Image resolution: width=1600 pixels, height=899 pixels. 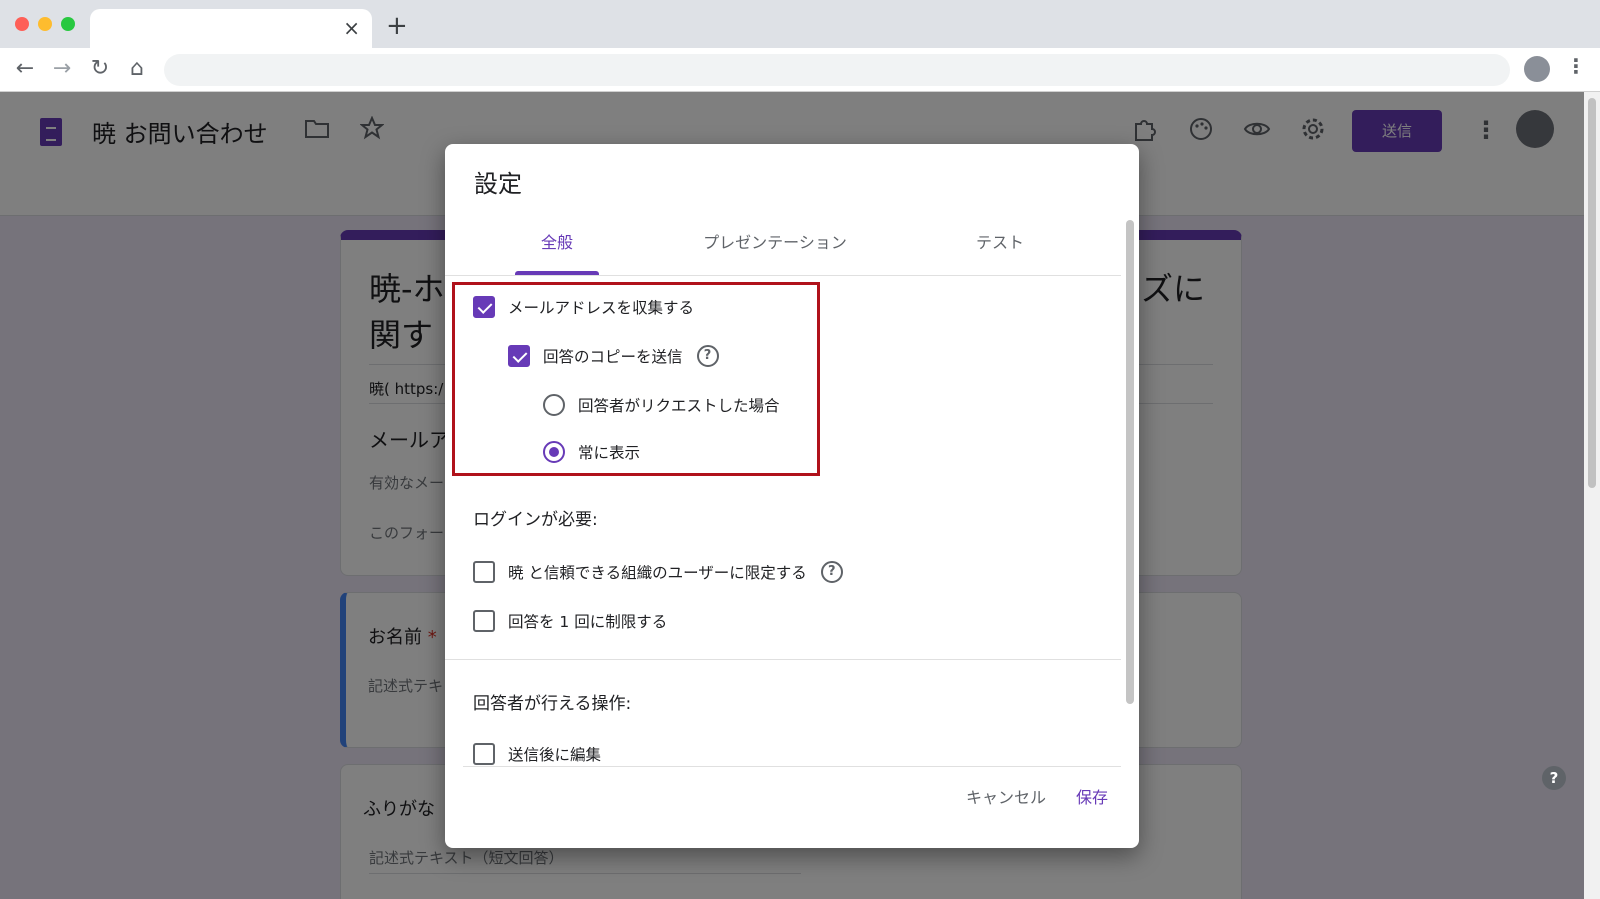 What do you see at coordinates (22, 24) in the screenshot?
I see `close-window-button` at bounding box center [22, 24].